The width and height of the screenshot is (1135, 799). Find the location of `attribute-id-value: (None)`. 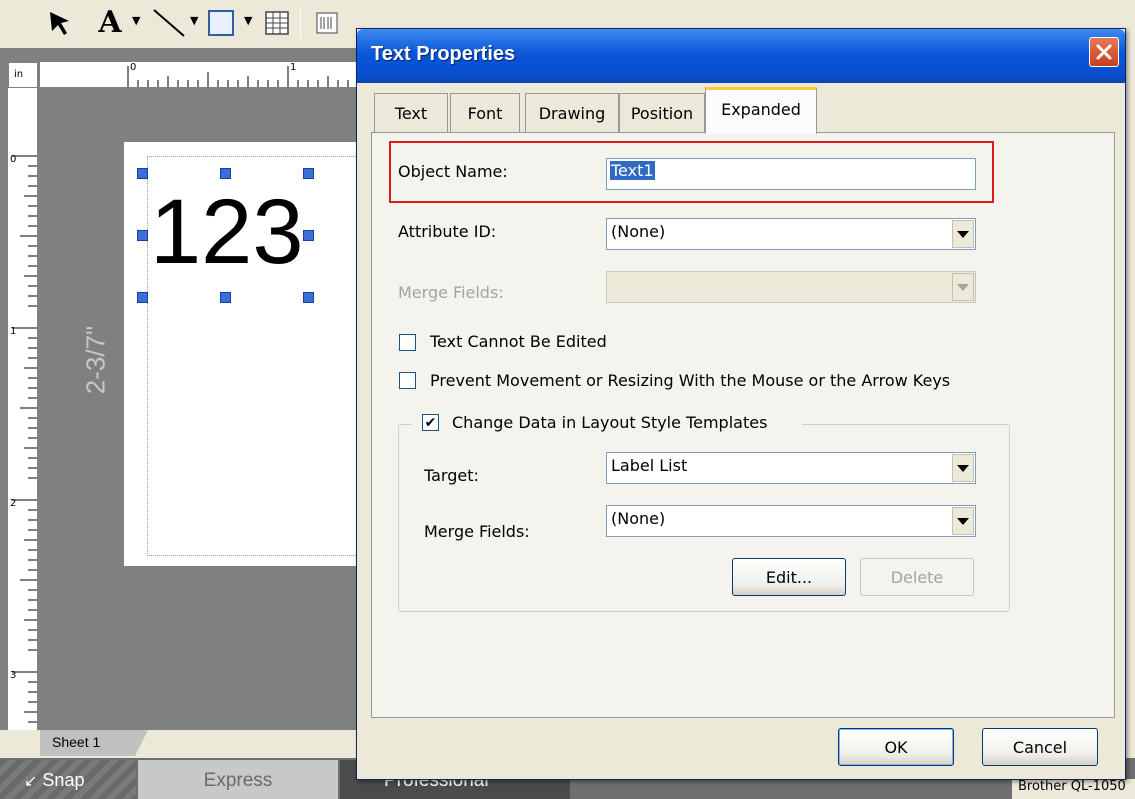

attribute-id-value: (None) is located at coordinates (638, 231).